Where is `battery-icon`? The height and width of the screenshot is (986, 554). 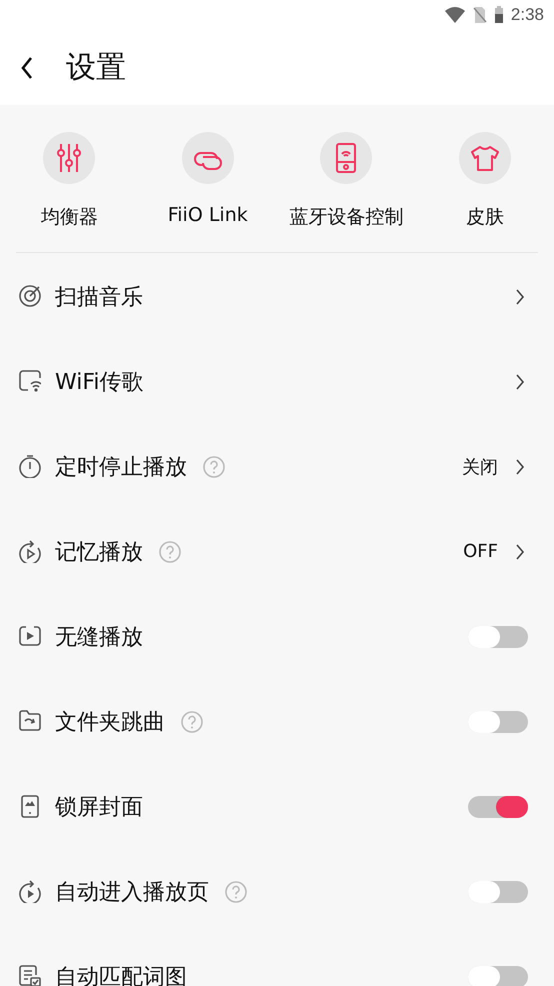
battery-icon is located at coordinates (499, 15).